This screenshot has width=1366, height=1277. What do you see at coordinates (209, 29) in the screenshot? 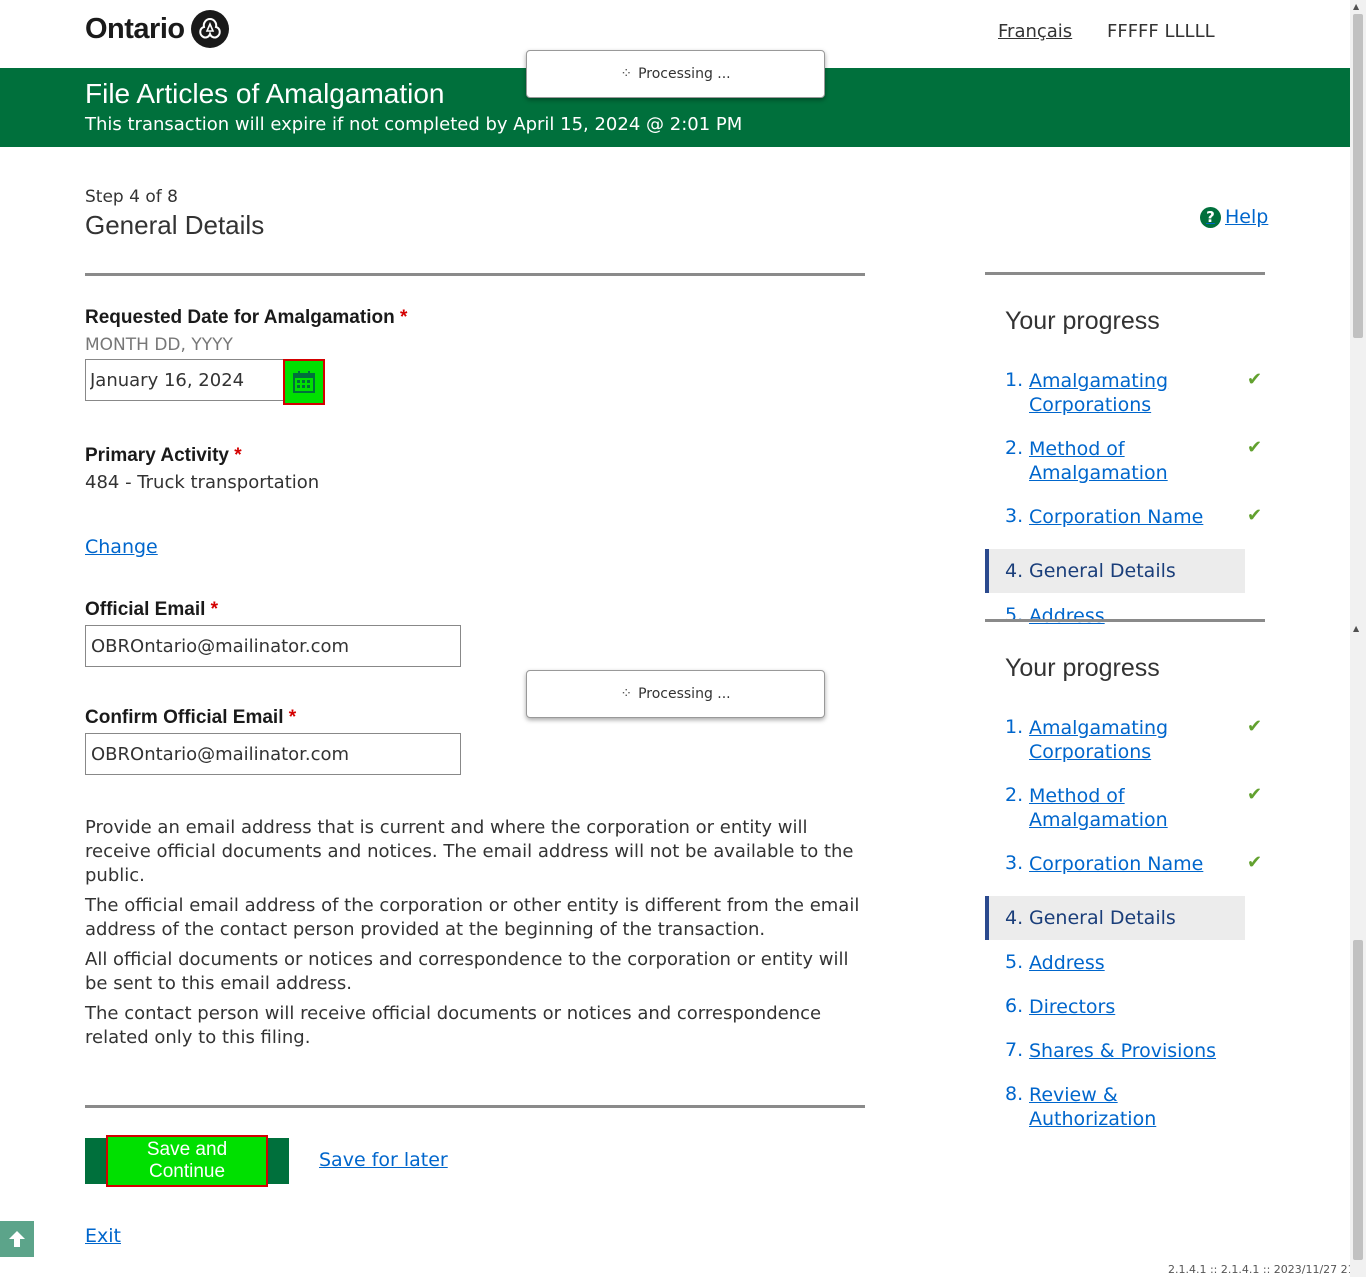
I see `trillium-icon` at bounding box center [209, 29].